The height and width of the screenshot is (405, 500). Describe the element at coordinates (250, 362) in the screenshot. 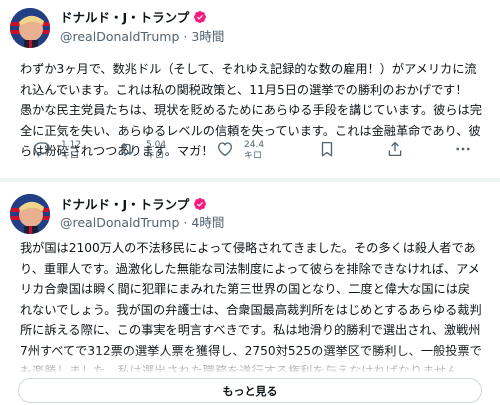

I see `text-fade` at that location.